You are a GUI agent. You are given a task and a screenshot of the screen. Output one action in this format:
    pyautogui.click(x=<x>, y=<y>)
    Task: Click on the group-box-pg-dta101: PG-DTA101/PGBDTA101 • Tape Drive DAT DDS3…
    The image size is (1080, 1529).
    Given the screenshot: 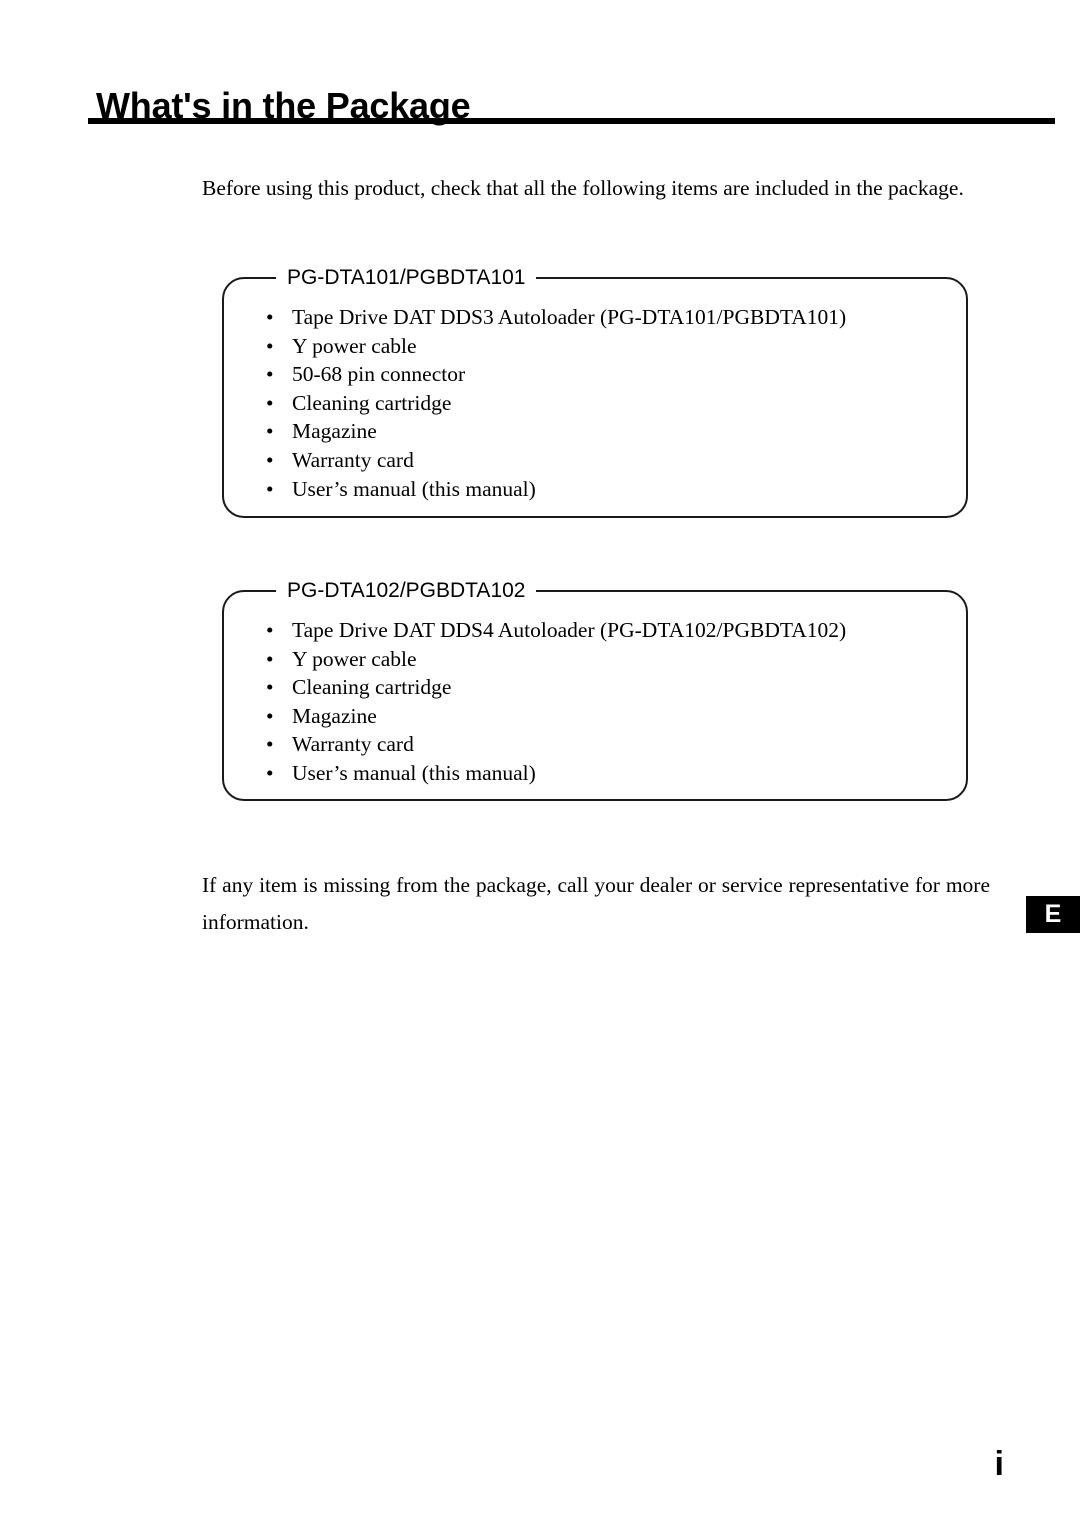 What is the action you would take?
    pyautogui.click(x=595, y=391)
    